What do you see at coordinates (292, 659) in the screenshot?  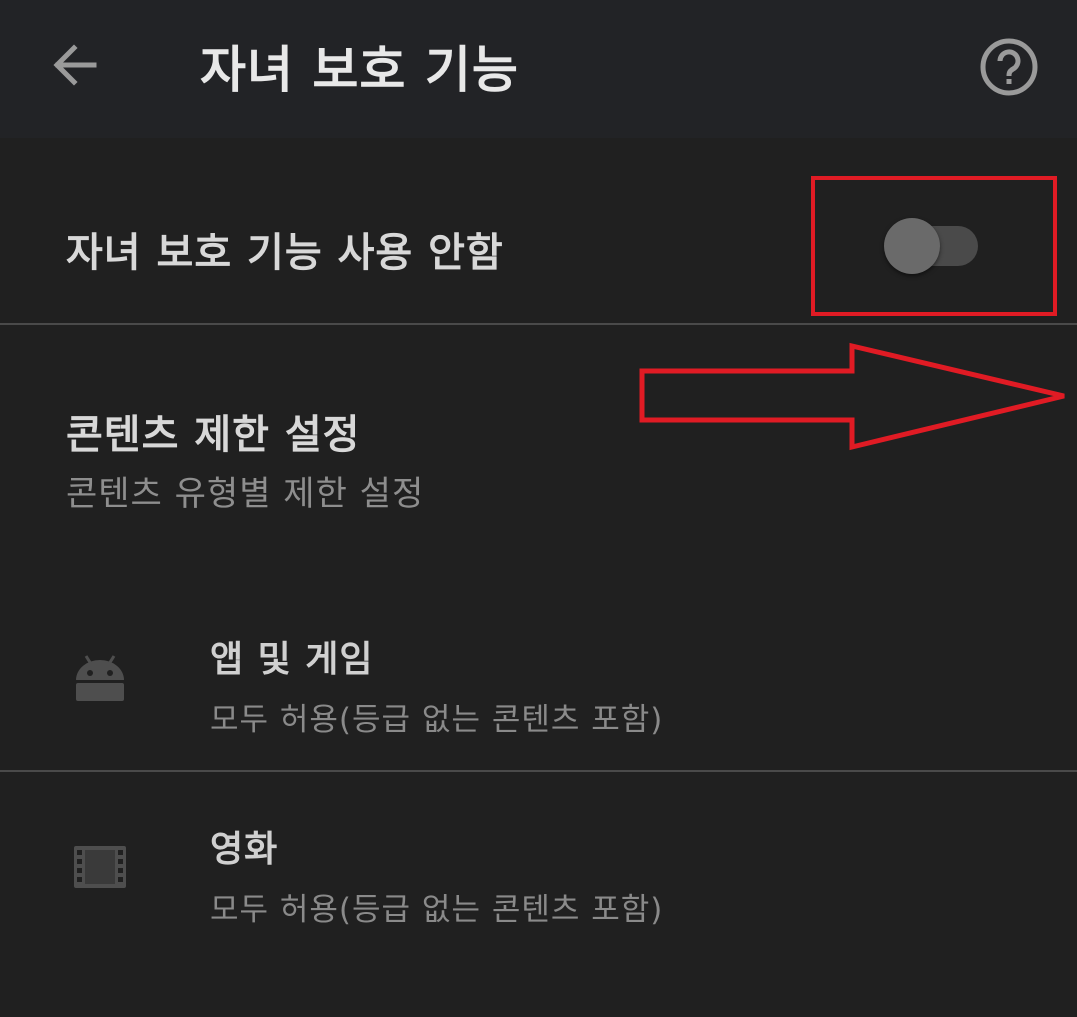 I see `item-title: 앱 및 게임` at bounding box center [292, 659].